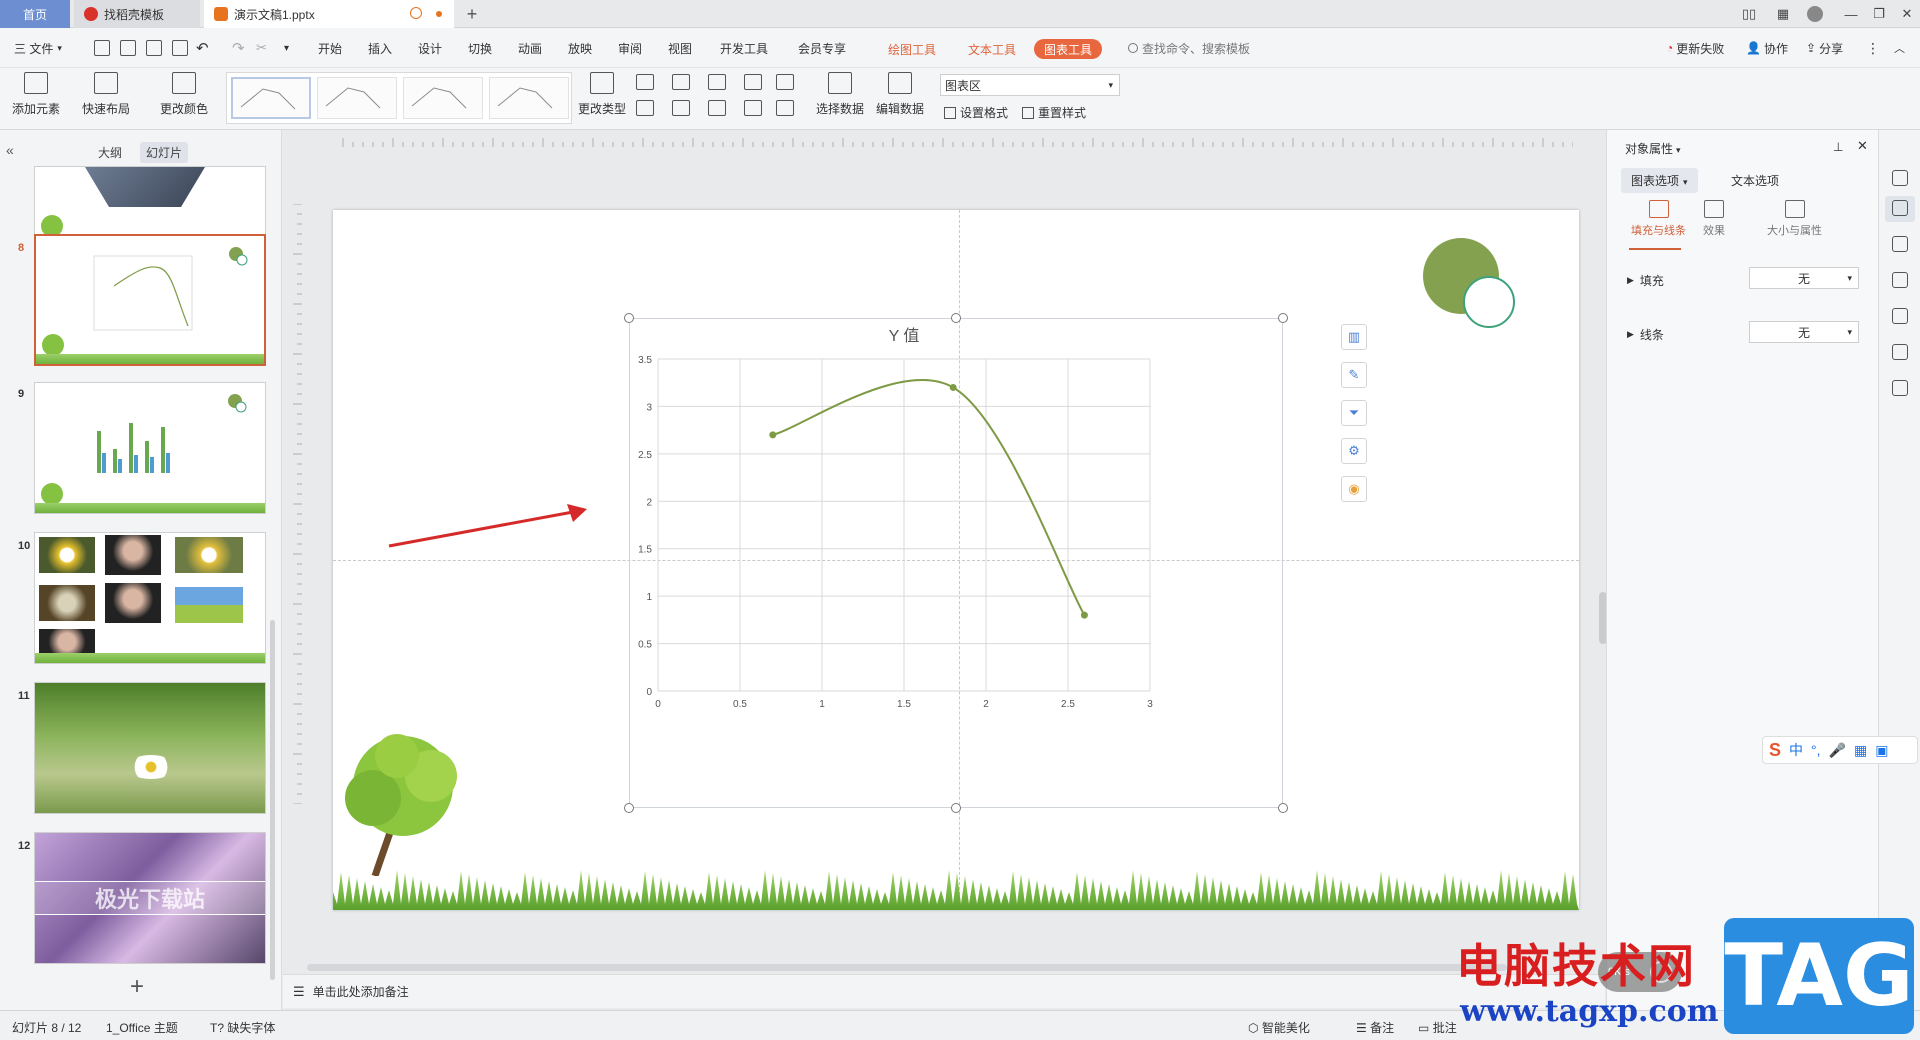 The image size is (1920, 1040). Describe the element at coordinates (38, 48) in the screenshot. I see `file-menu: 三 文件 ▾` at that location.